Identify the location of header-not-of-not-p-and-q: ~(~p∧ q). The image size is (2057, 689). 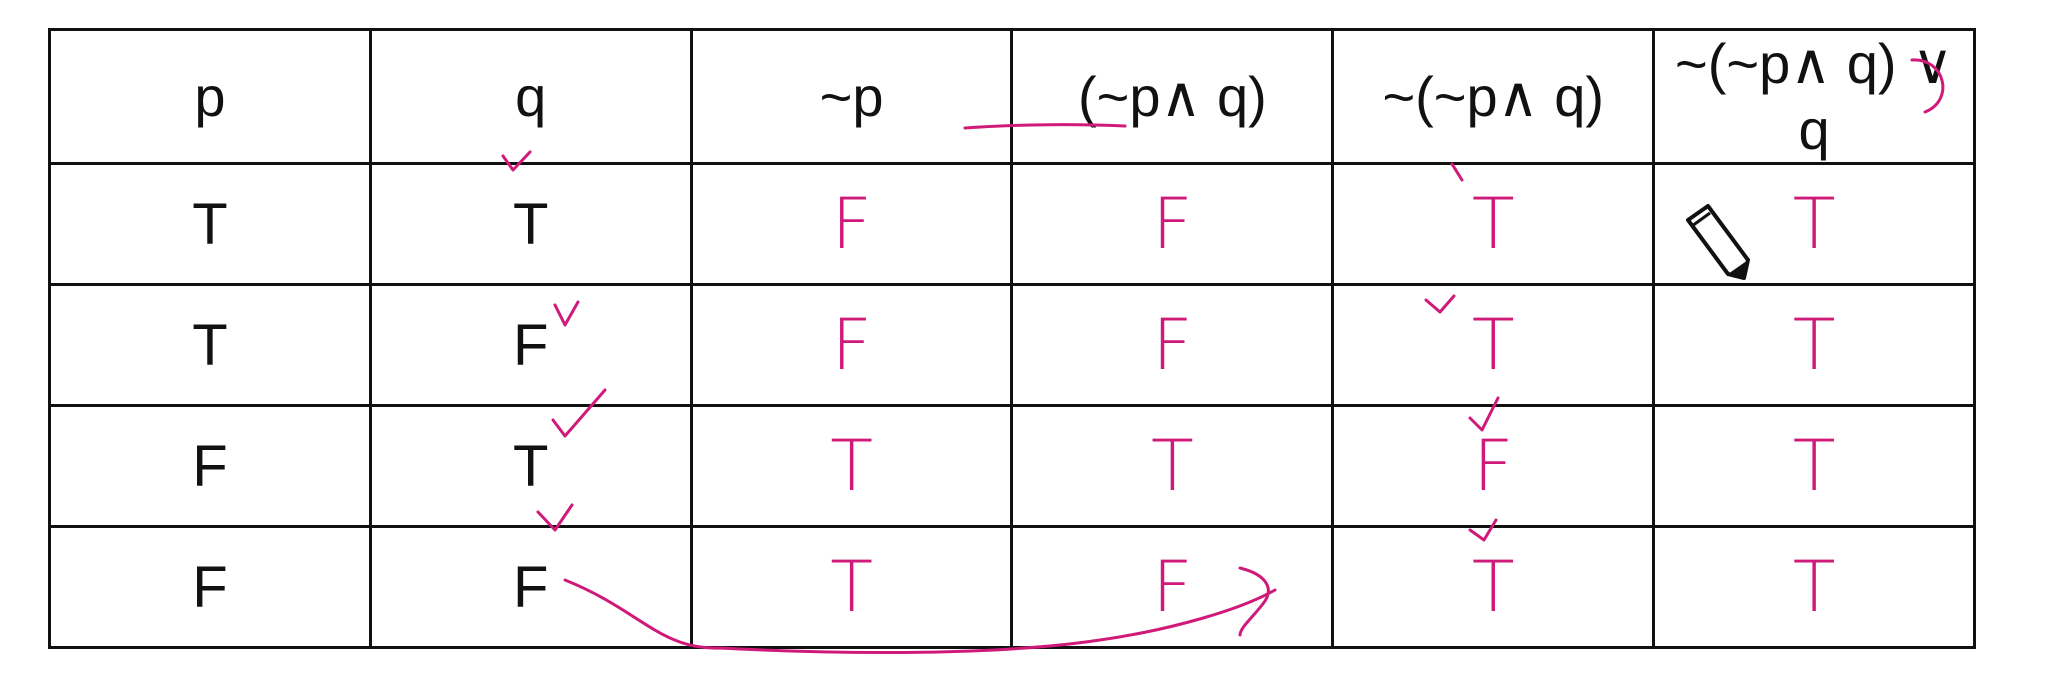
(1493, 96).